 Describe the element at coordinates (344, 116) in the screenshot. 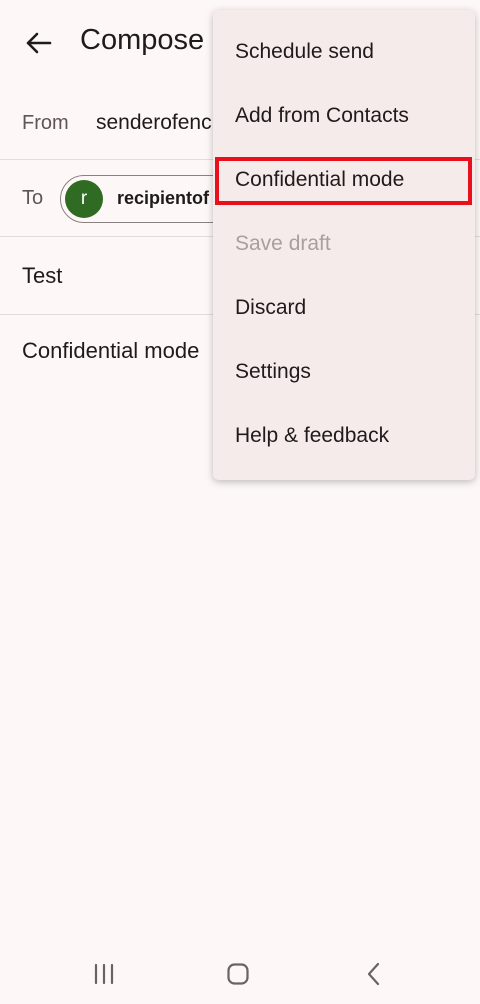

I see `menu-item-add-from-contacts: Add from Contacts` at that location.